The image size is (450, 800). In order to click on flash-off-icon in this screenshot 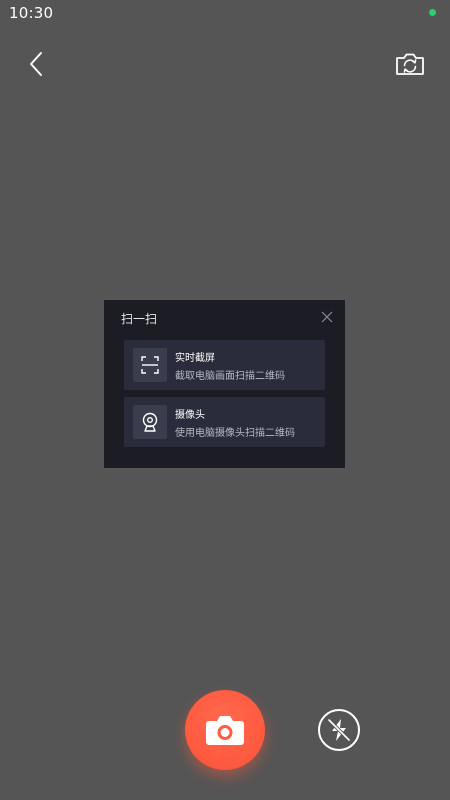, I will do `click(339, 730)`.